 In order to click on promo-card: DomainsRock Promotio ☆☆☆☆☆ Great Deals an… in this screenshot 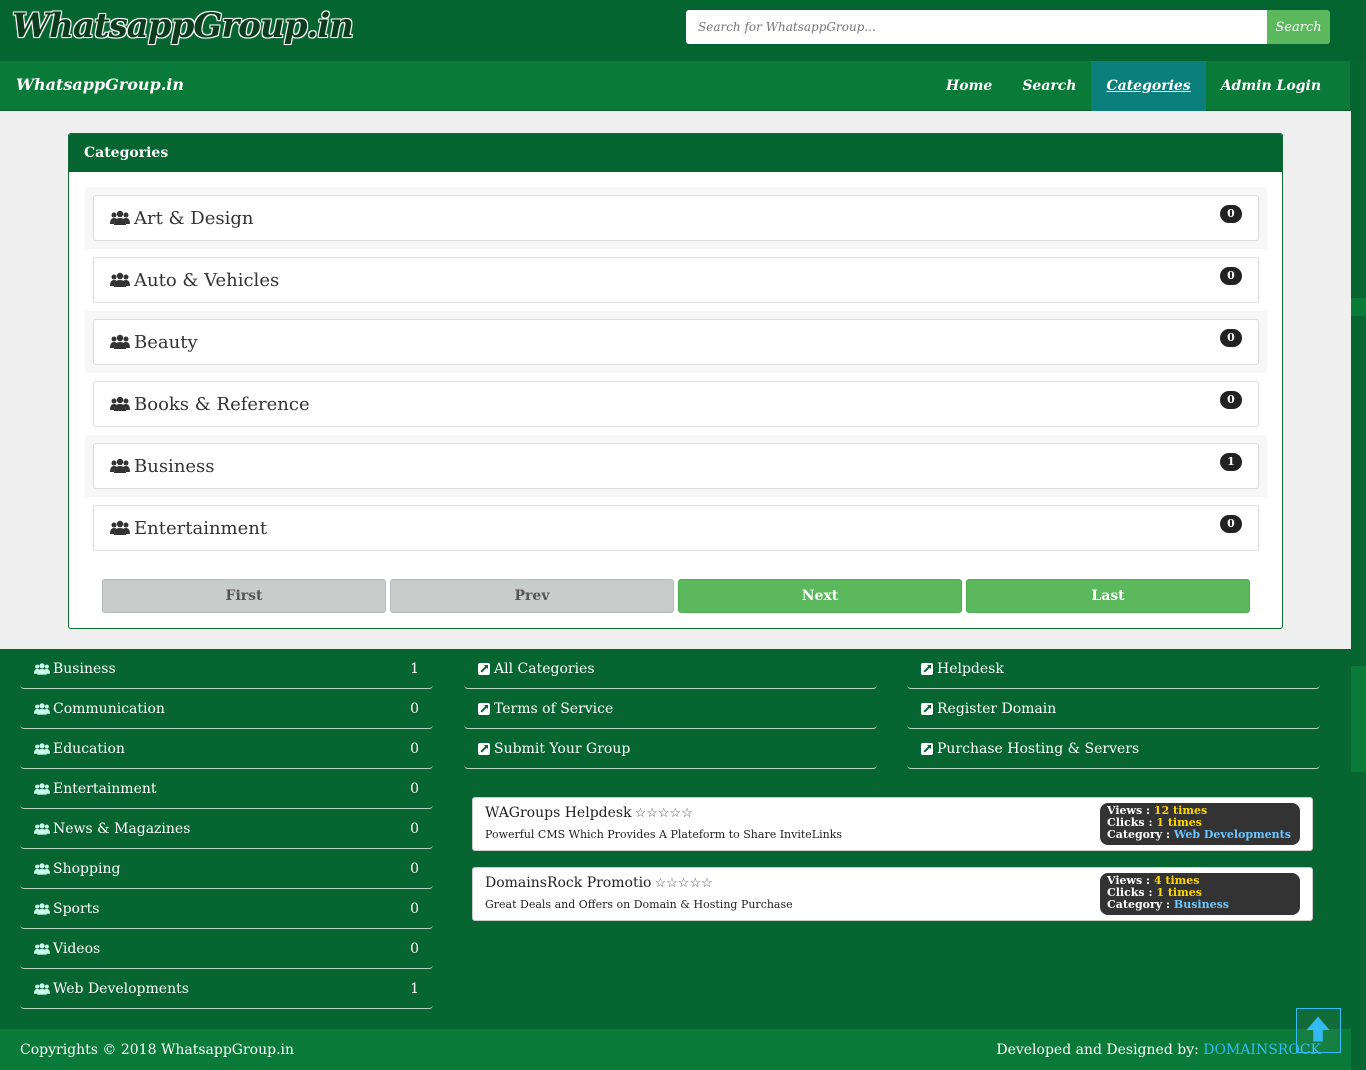, I will do `click(892, 894)`.